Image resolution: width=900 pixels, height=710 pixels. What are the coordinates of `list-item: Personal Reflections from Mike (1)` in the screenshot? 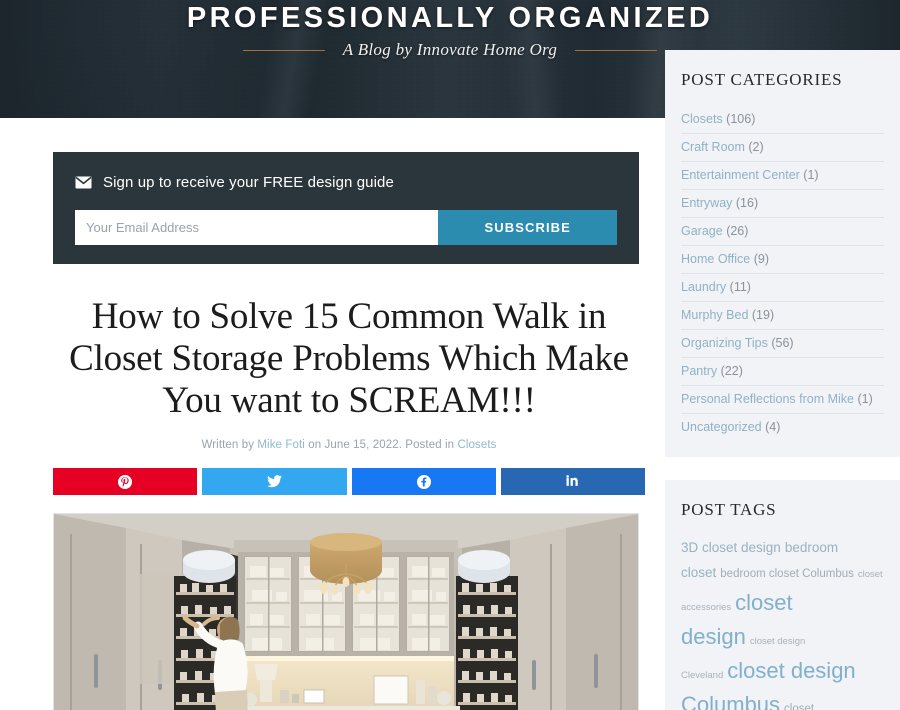 It's located at (782, 400).